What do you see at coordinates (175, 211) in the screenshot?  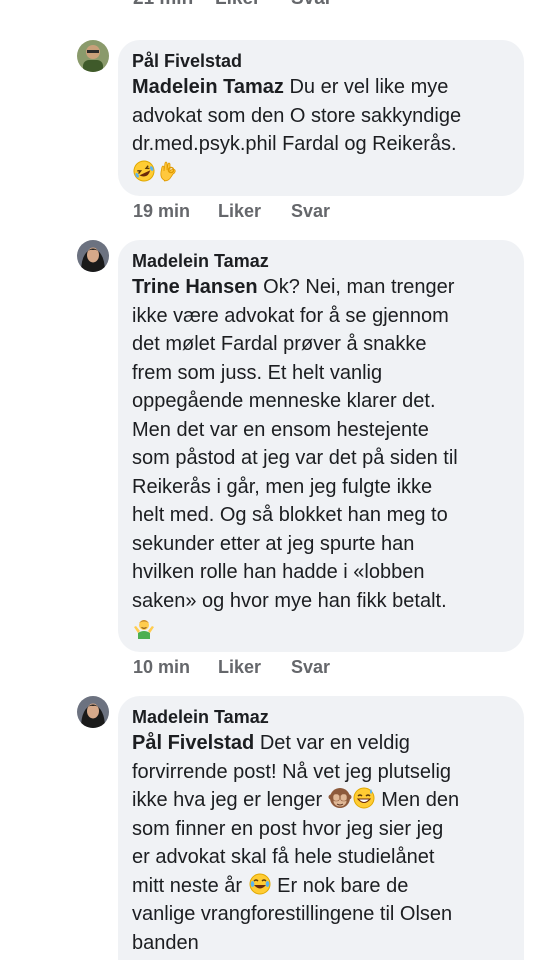 I see `comment-timestamp: 19 min` at bounding box center [175, 211].